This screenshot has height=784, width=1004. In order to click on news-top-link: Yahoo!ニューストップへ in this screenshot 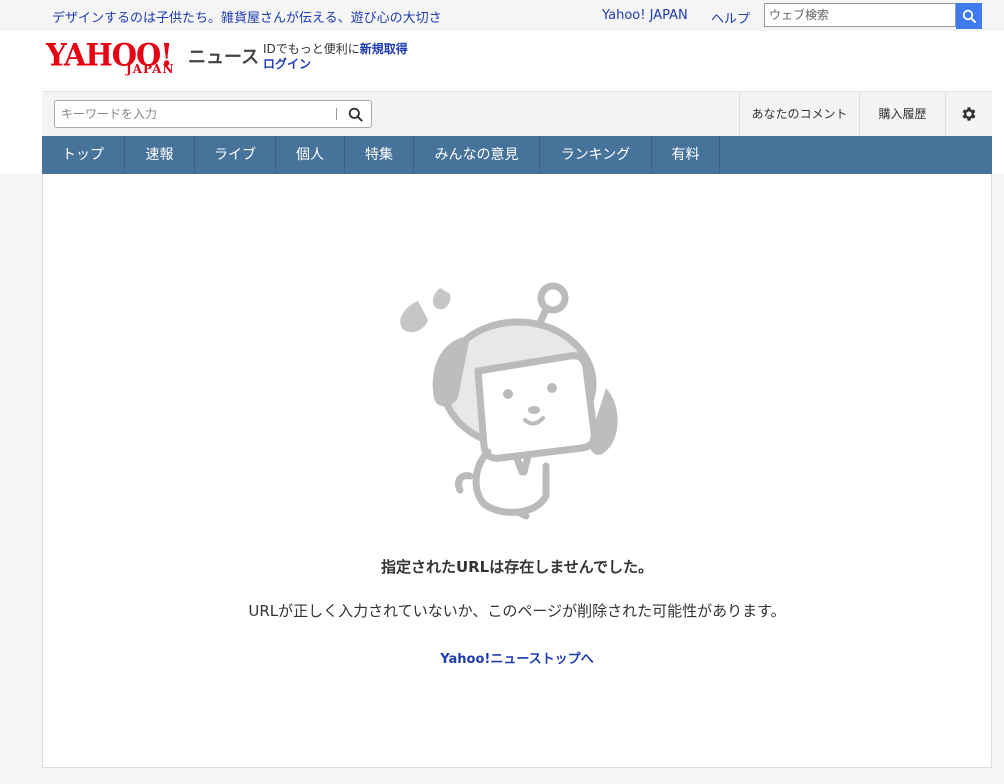, I will do `click(516, 659)`.